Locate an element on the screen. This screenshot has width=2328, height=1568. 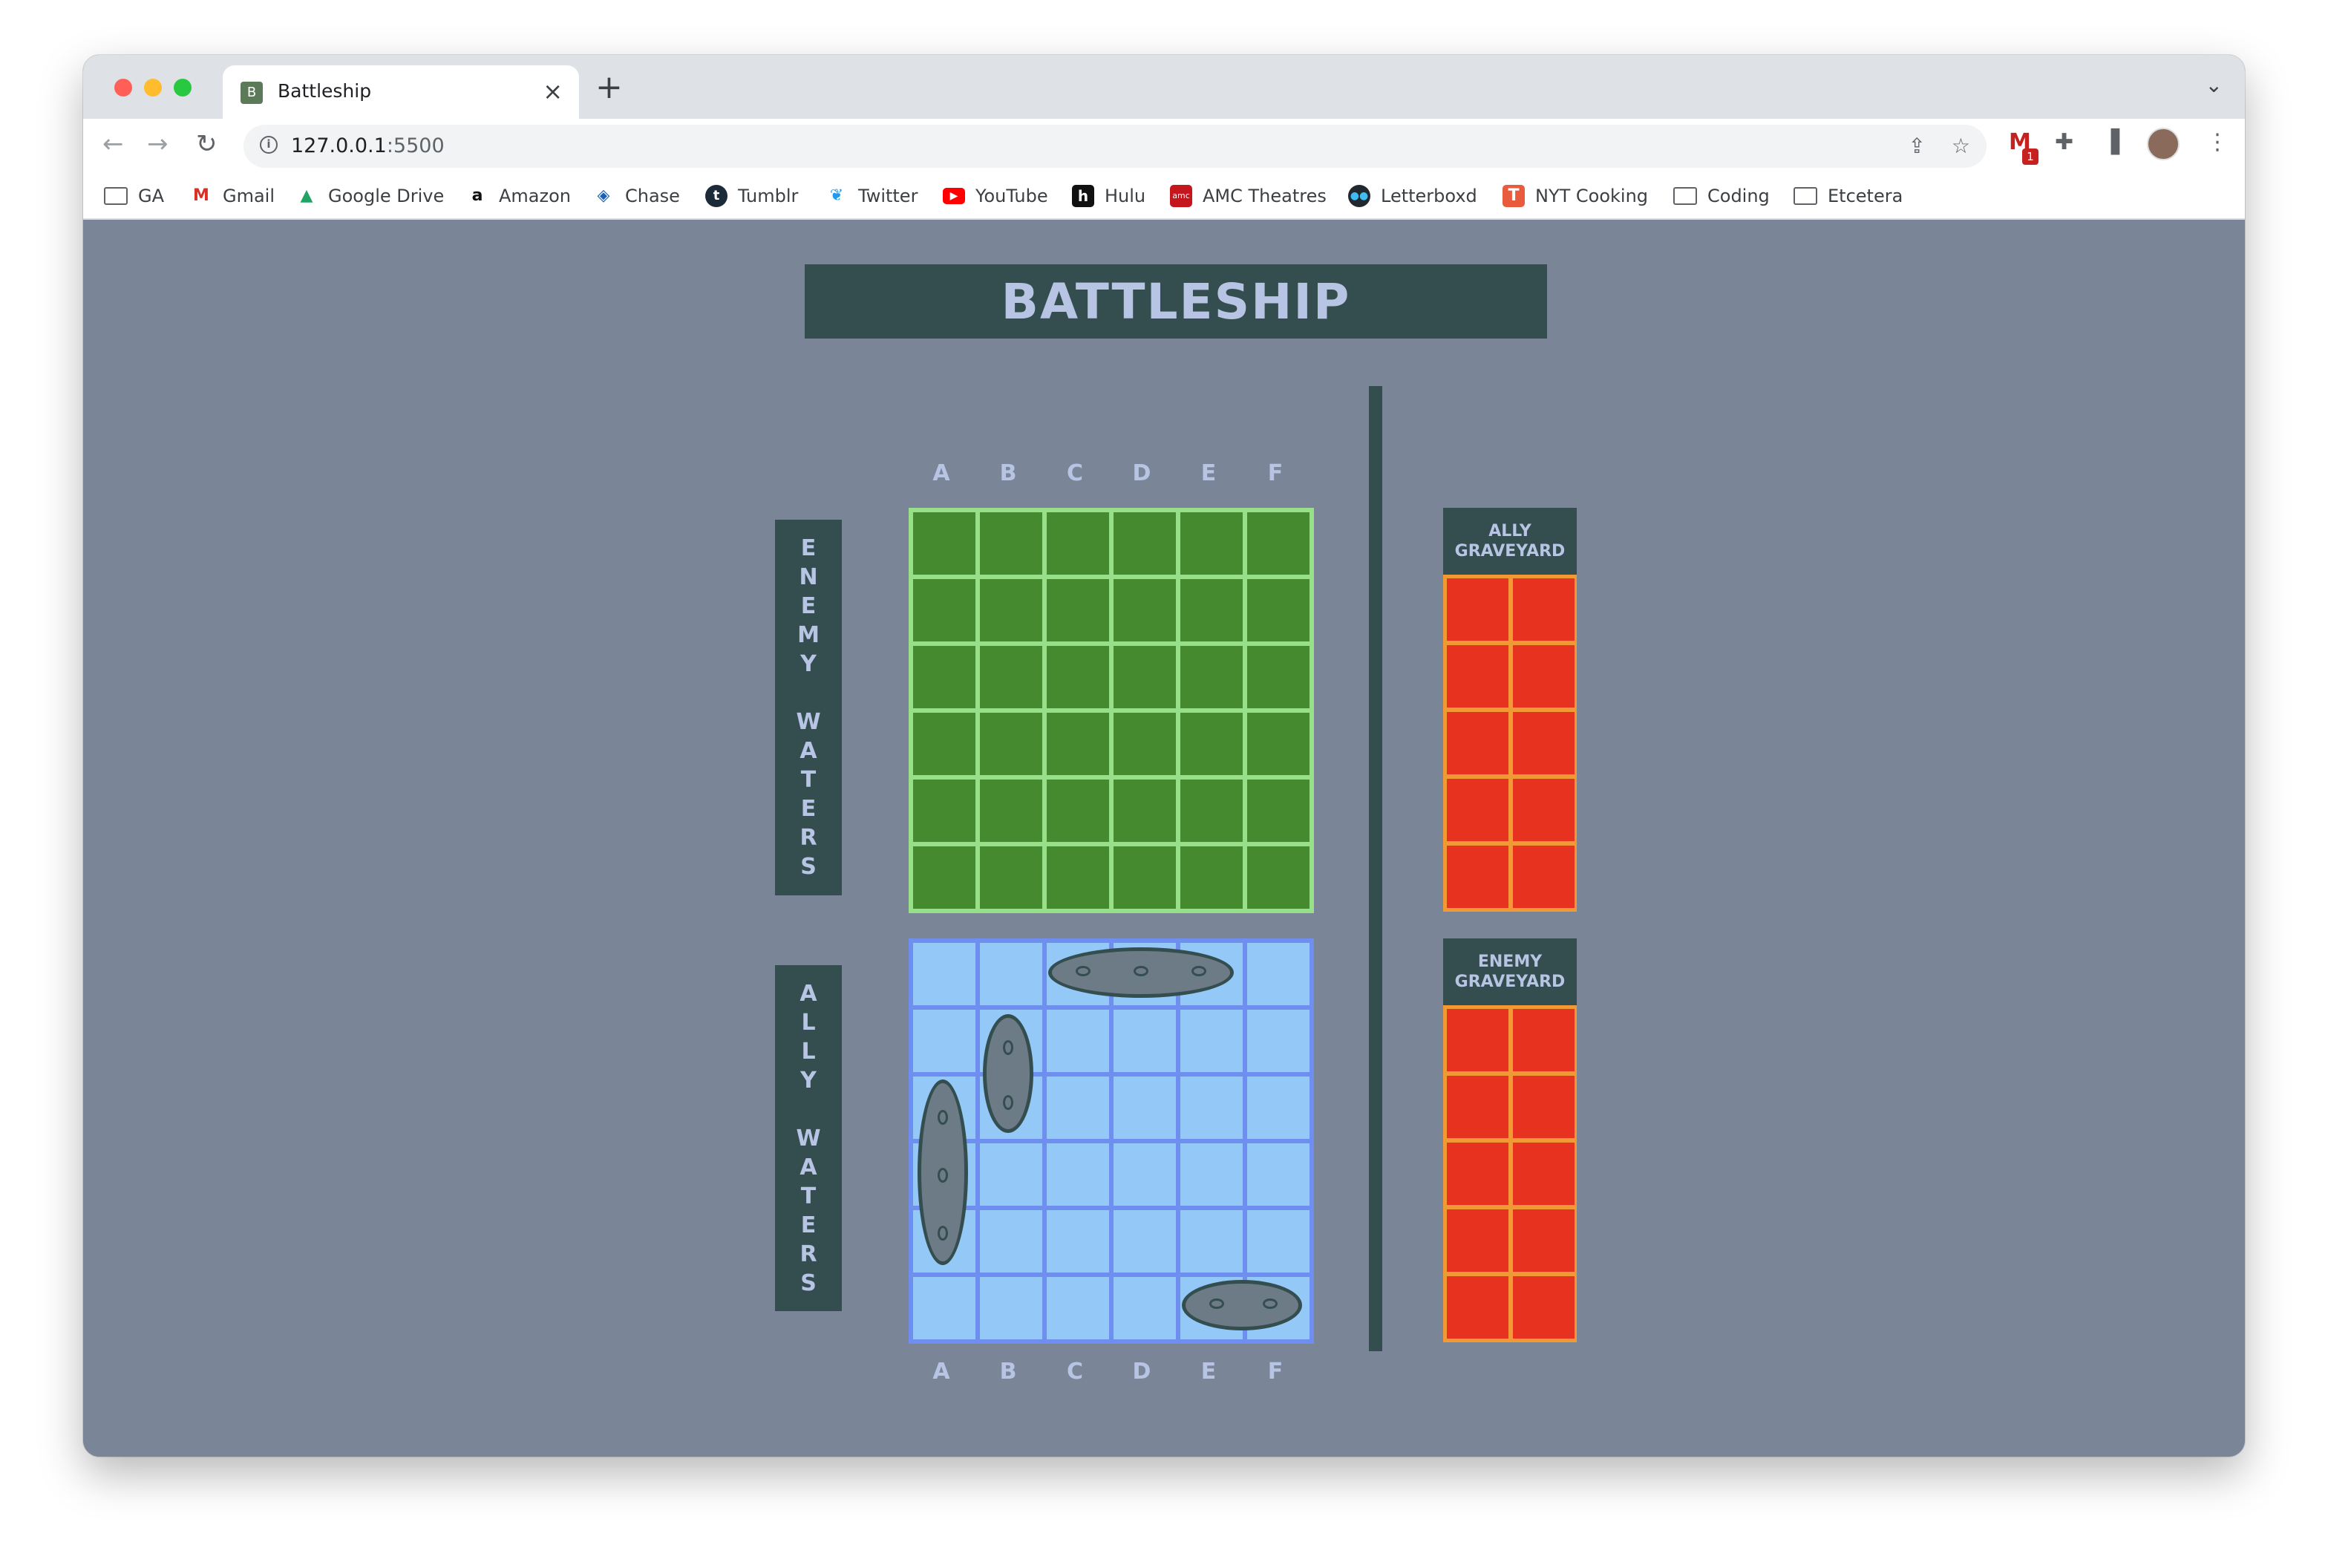
enemy-cell-b1 is located at coordinates (1011, 543).